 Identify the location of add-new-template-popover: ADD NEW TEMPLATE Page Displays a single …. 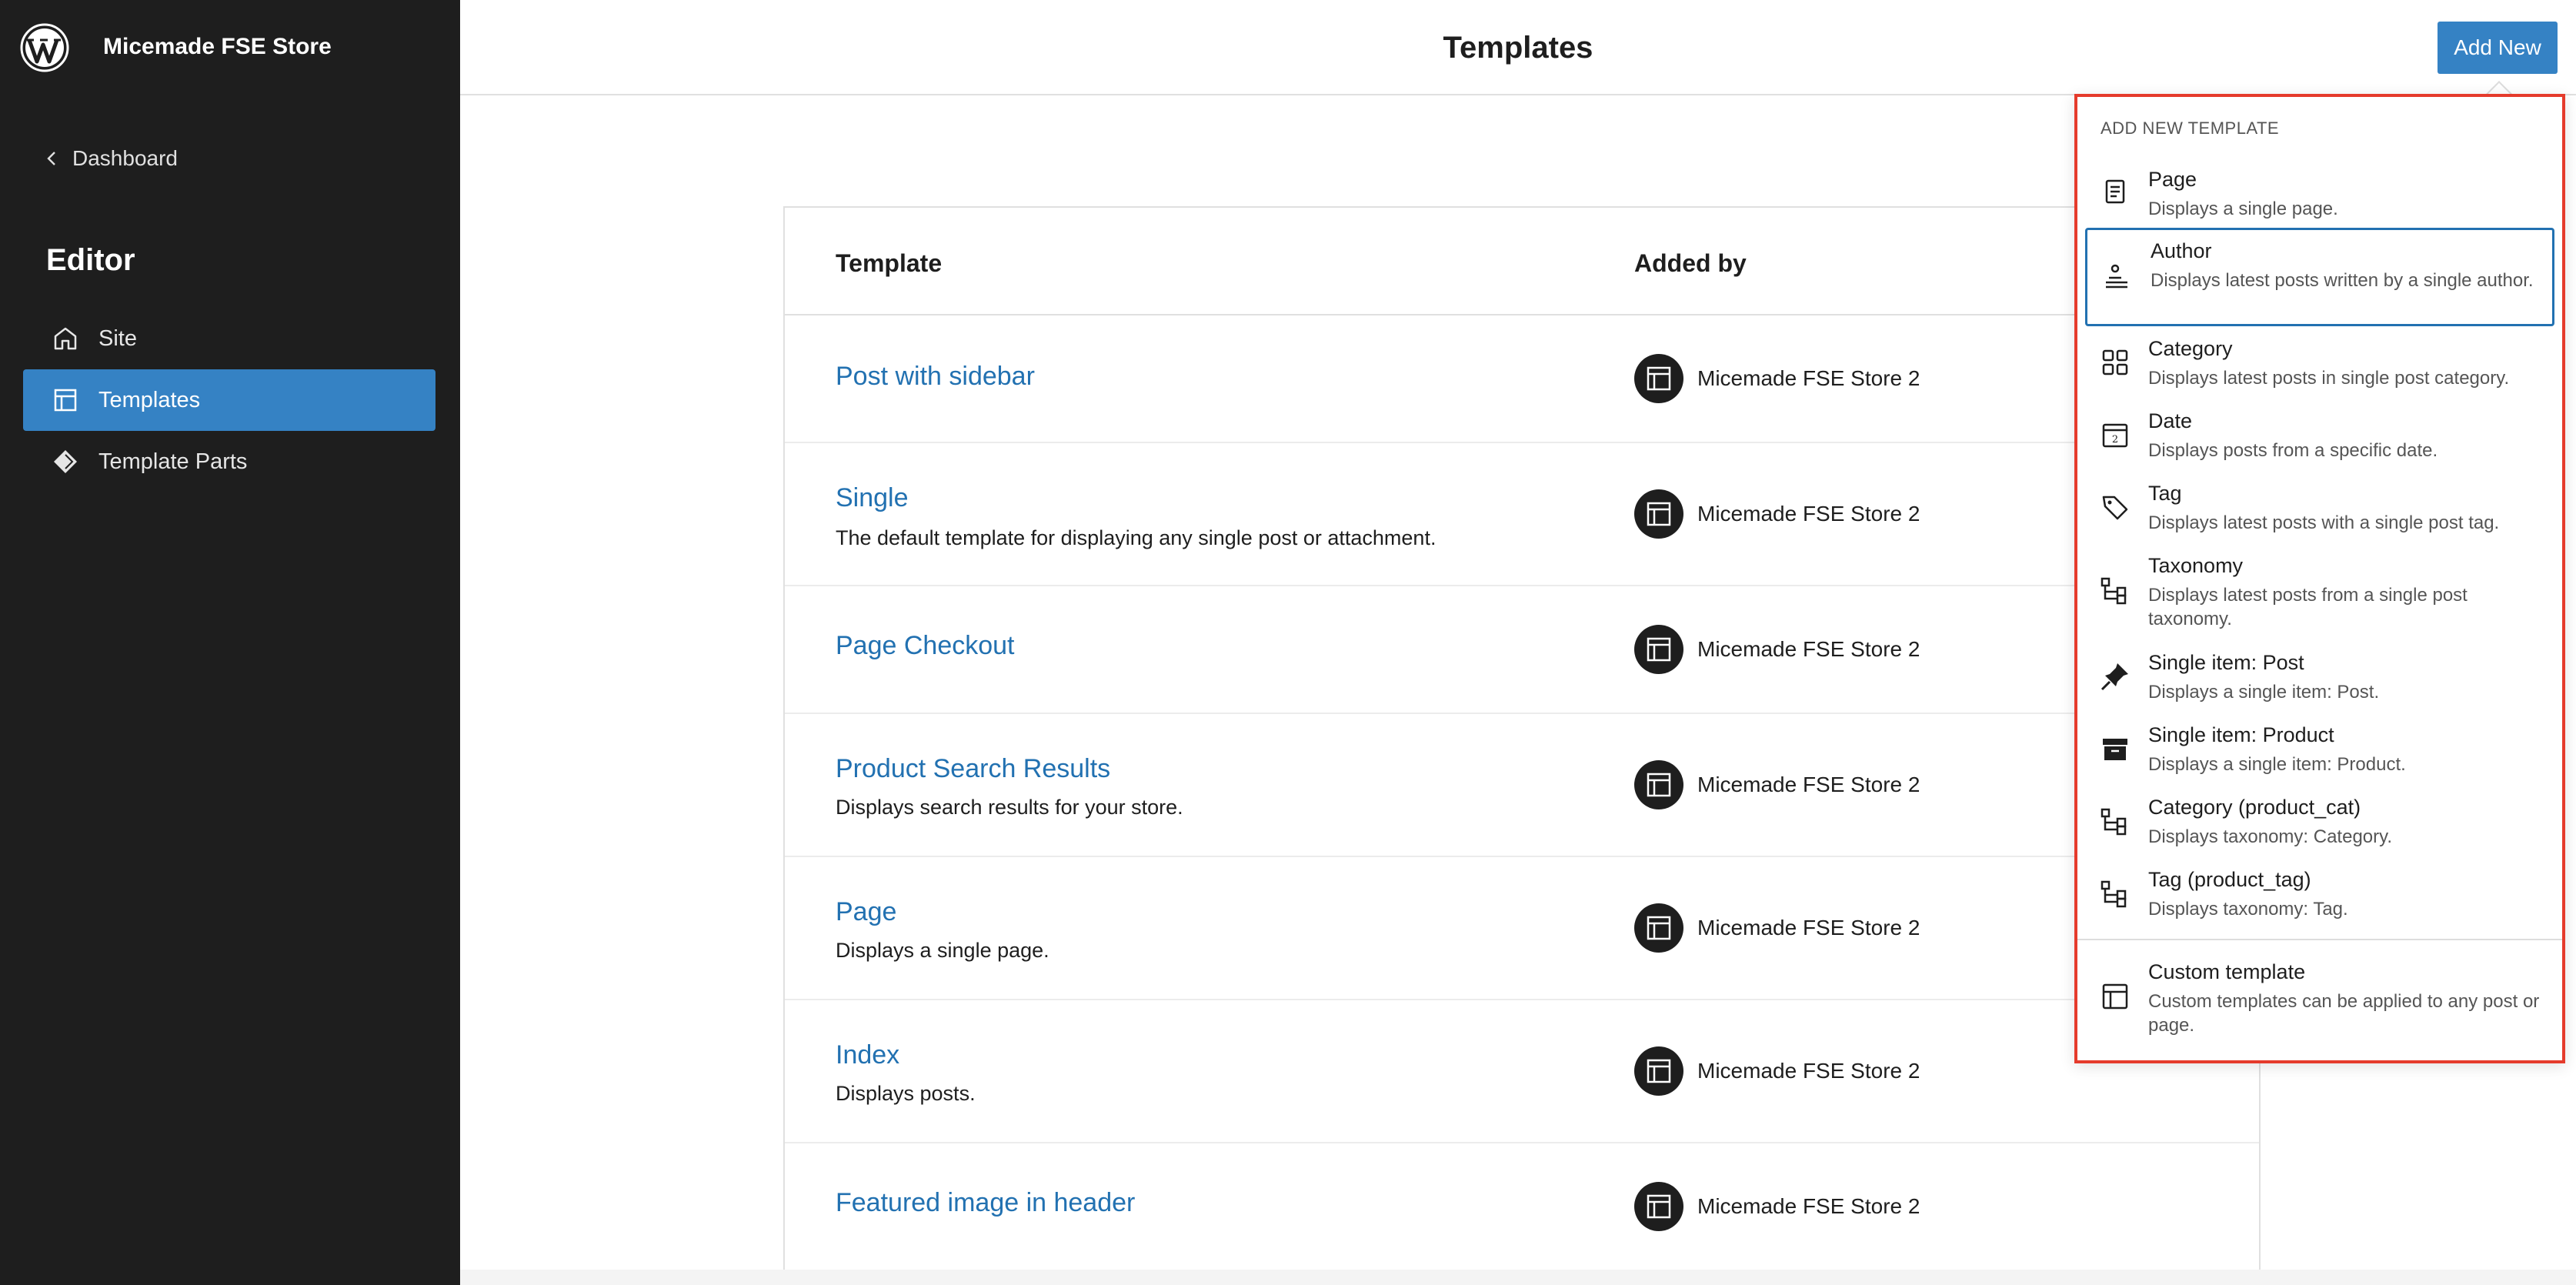
(2320, 579).